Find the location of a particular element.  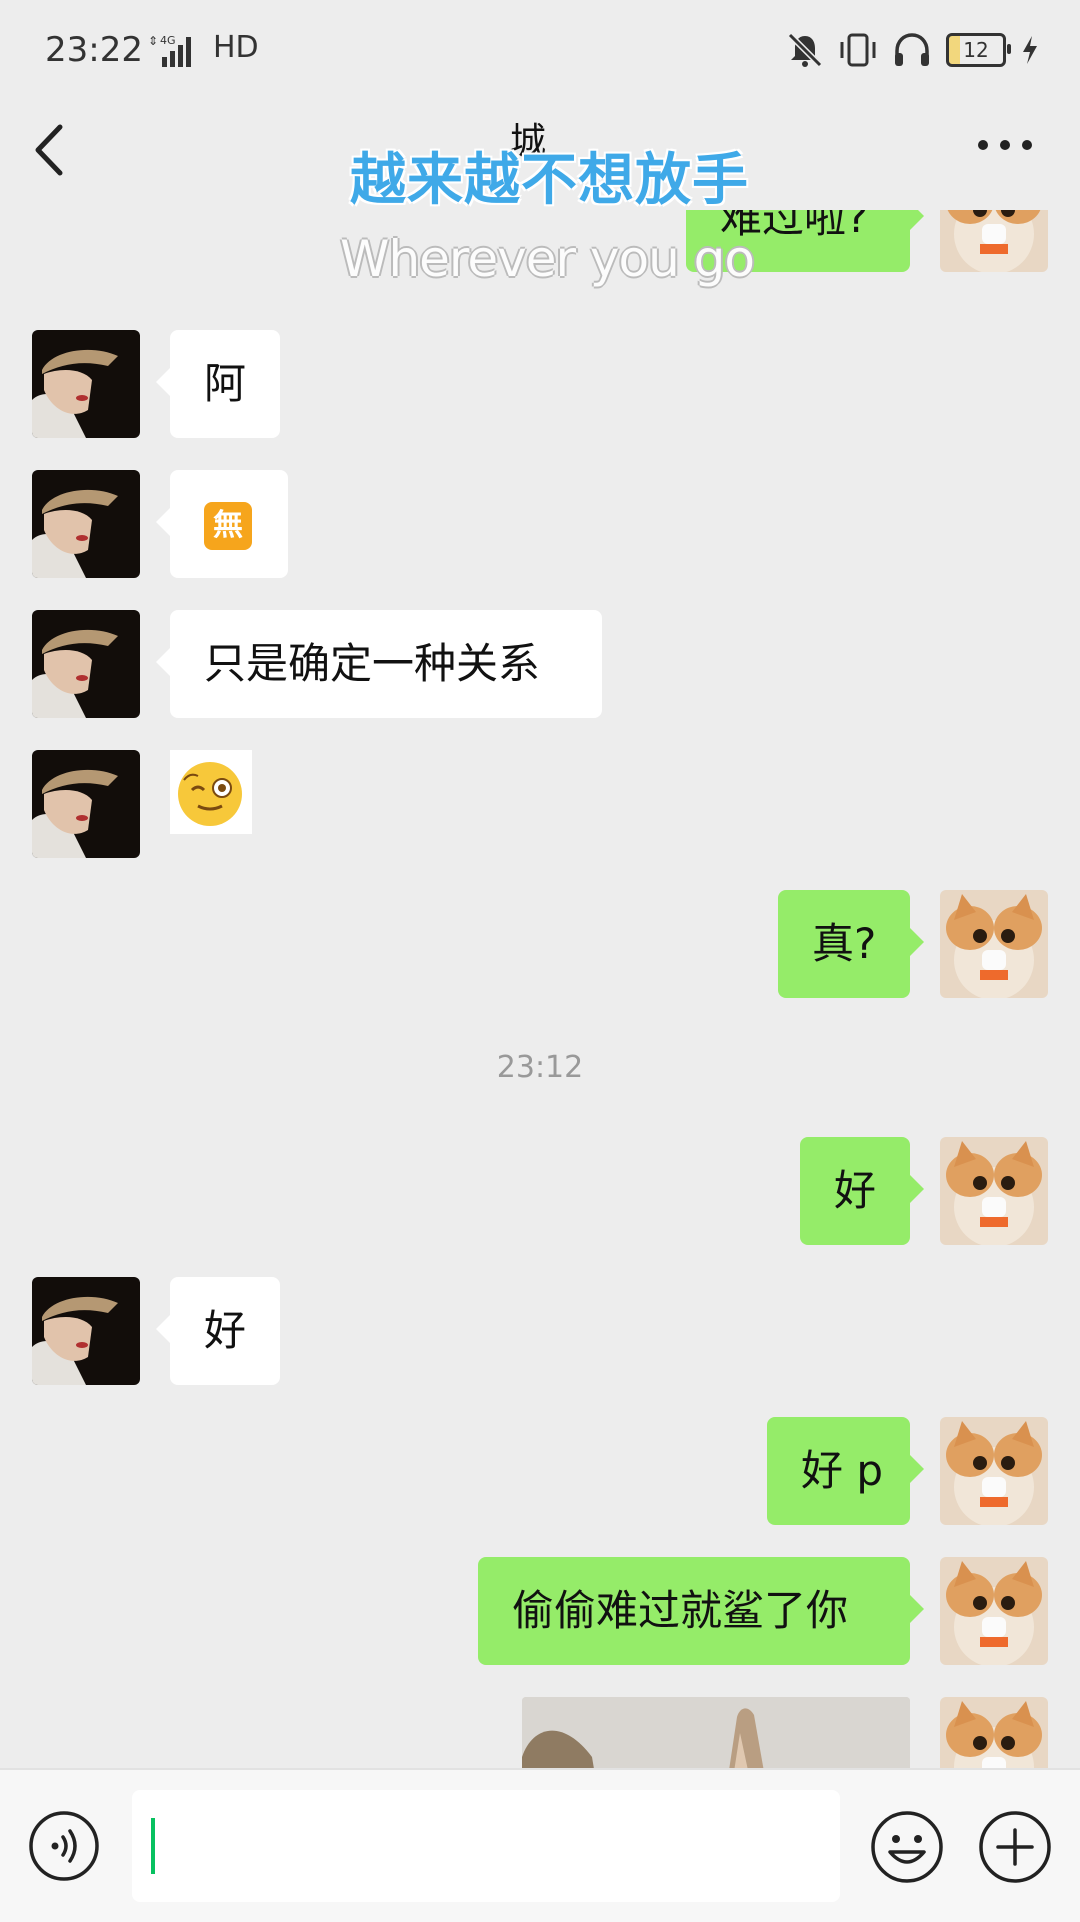

cat-photo-image is located at coordinates (716, 1732).